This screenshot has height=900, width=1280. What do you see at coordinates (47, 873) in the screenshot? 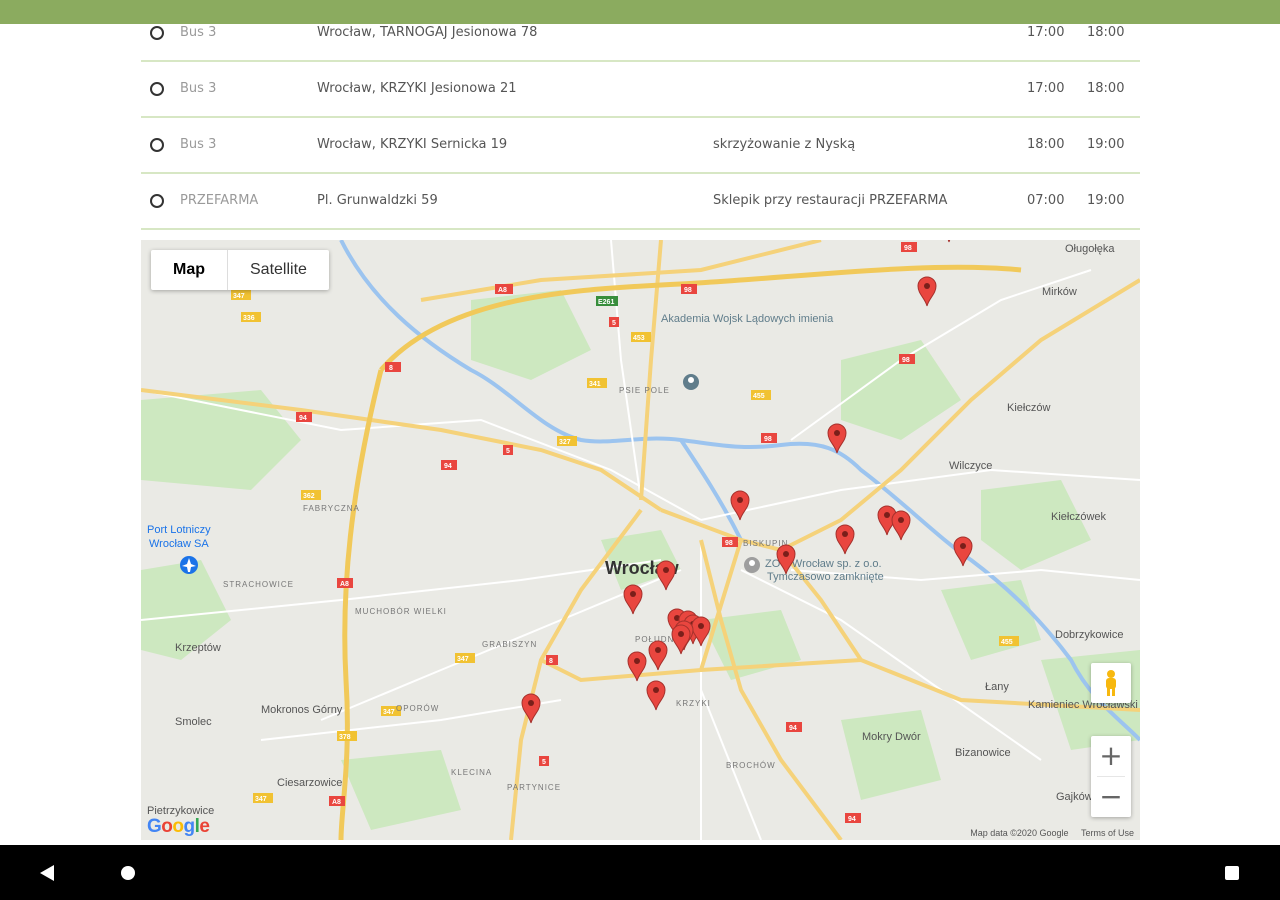
I see `back-icon` at bounding box center [47, 873].